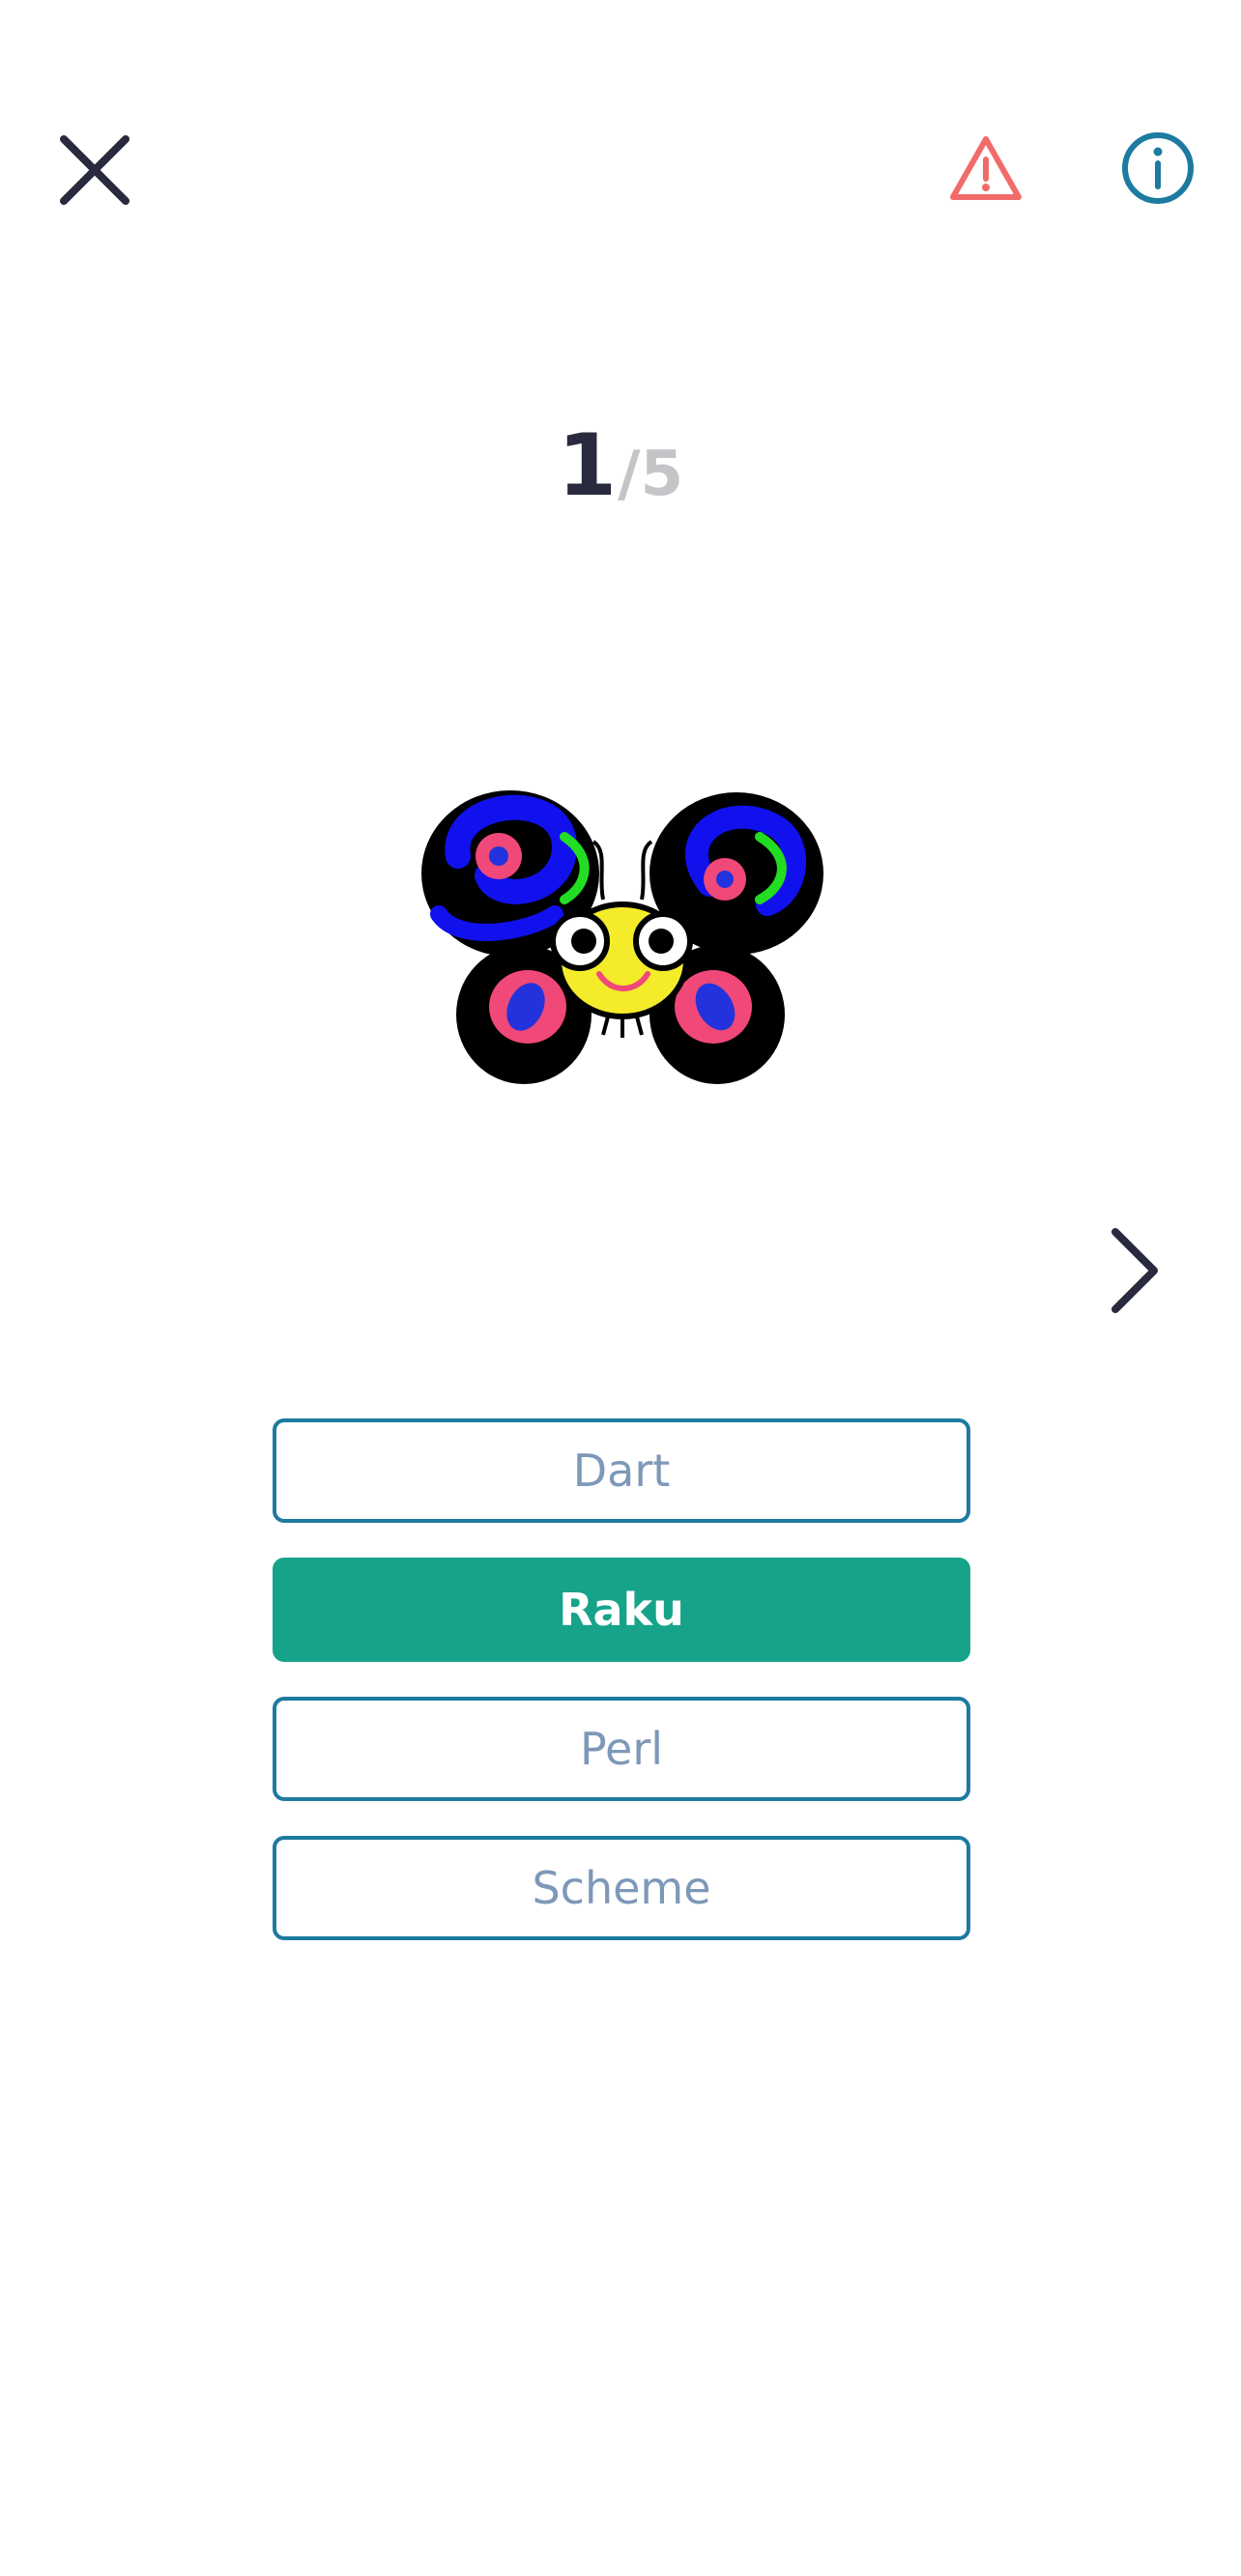  What do you see at coordinates (621, 1471) in the screenshot?
I see `answer-option-dart: Dart` at bounding box center [621, 1471].